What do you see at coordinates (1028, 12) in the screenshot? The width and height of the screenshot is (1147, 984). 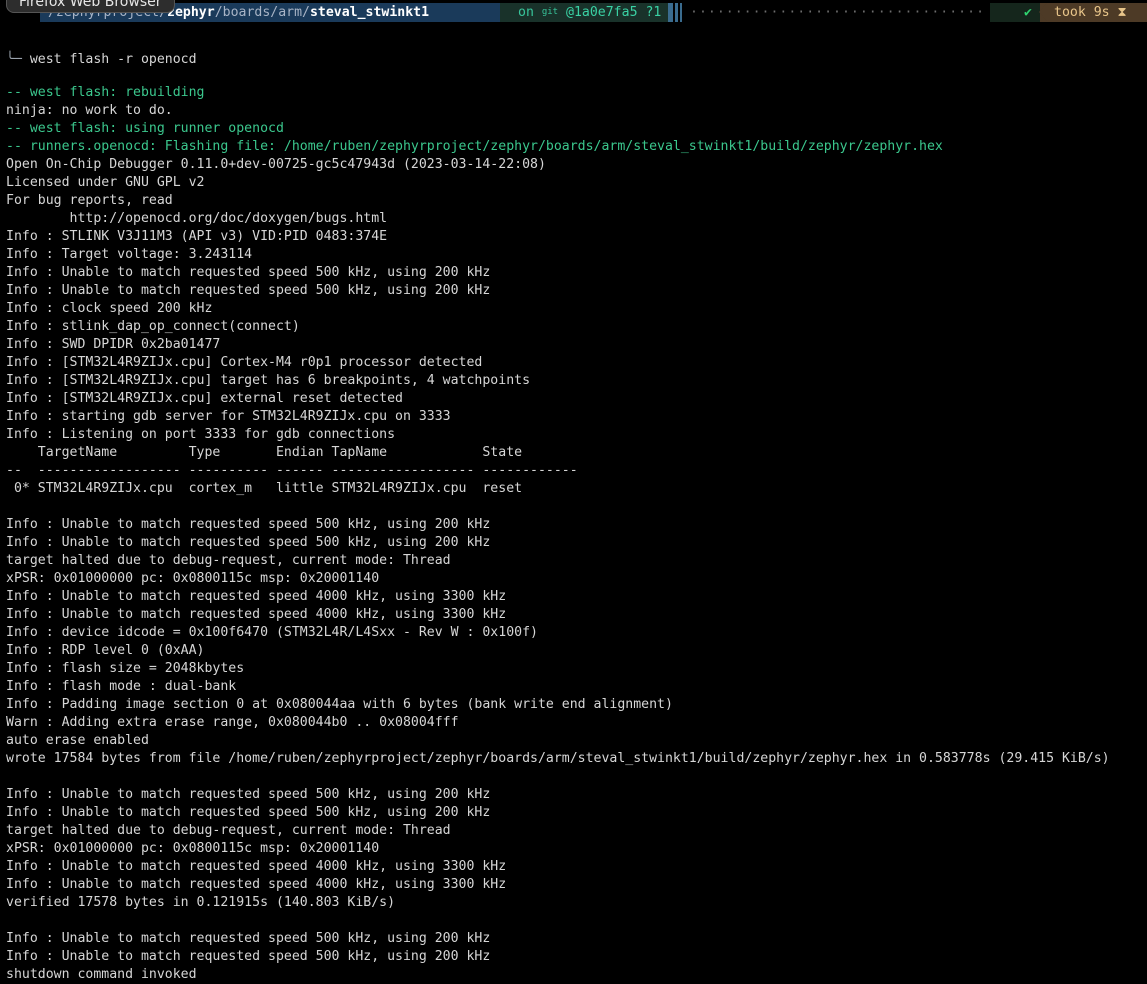 I see `check-icon: ✔` at bounding box center [1028, 12].